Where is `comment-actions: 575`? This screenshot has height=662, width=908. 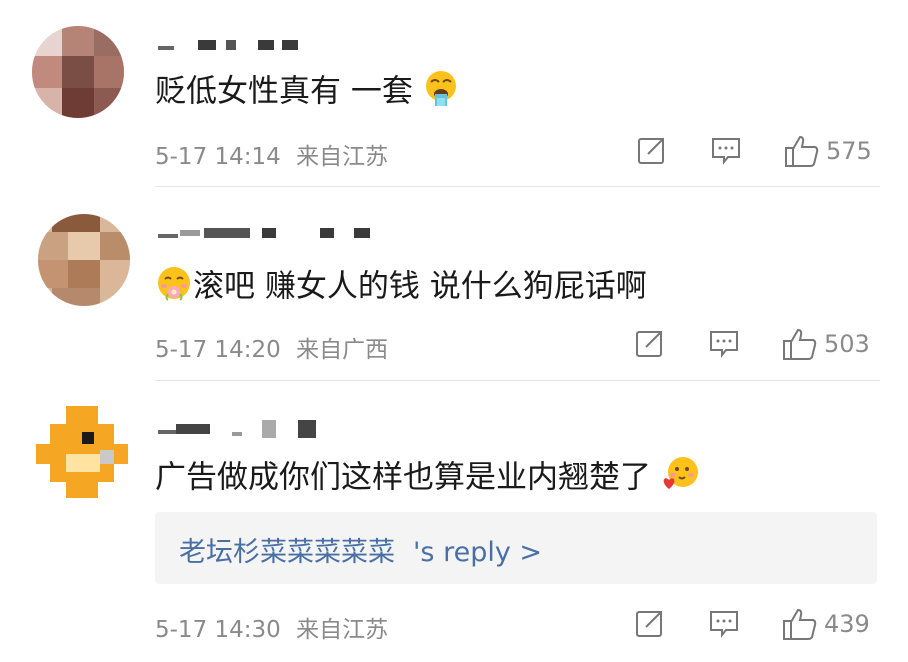
comment-actions: 575 is located at coordinates (748, 154).